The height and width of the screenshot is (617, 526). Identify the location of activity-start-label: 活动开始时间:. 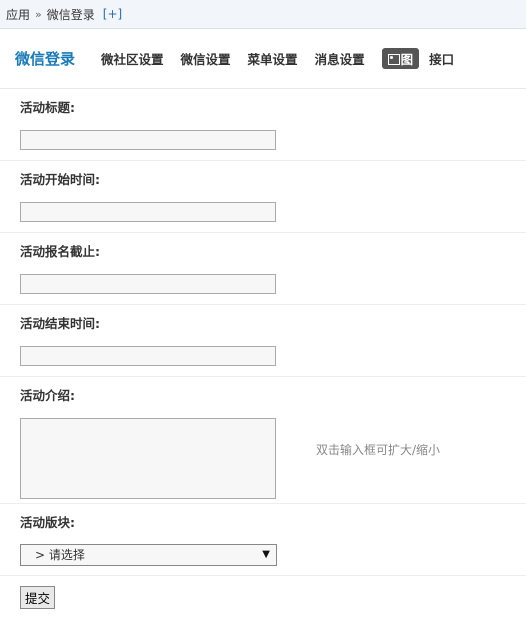
(60, 179).